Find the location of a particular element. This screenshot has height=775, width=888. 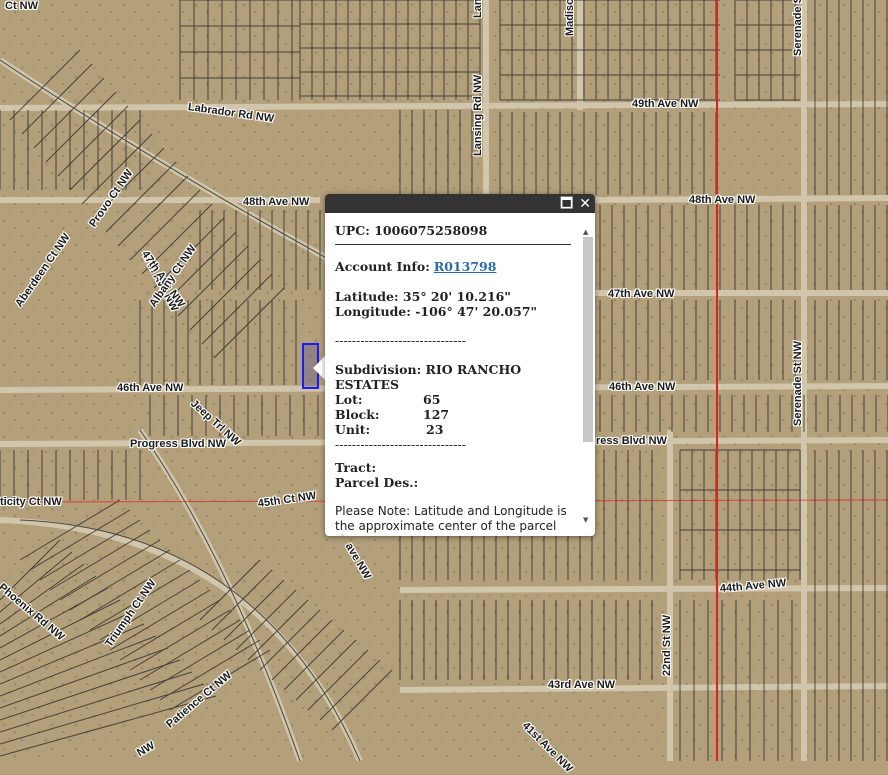

scroll-down-icon: ▼ is located at coordinates (585, 520).